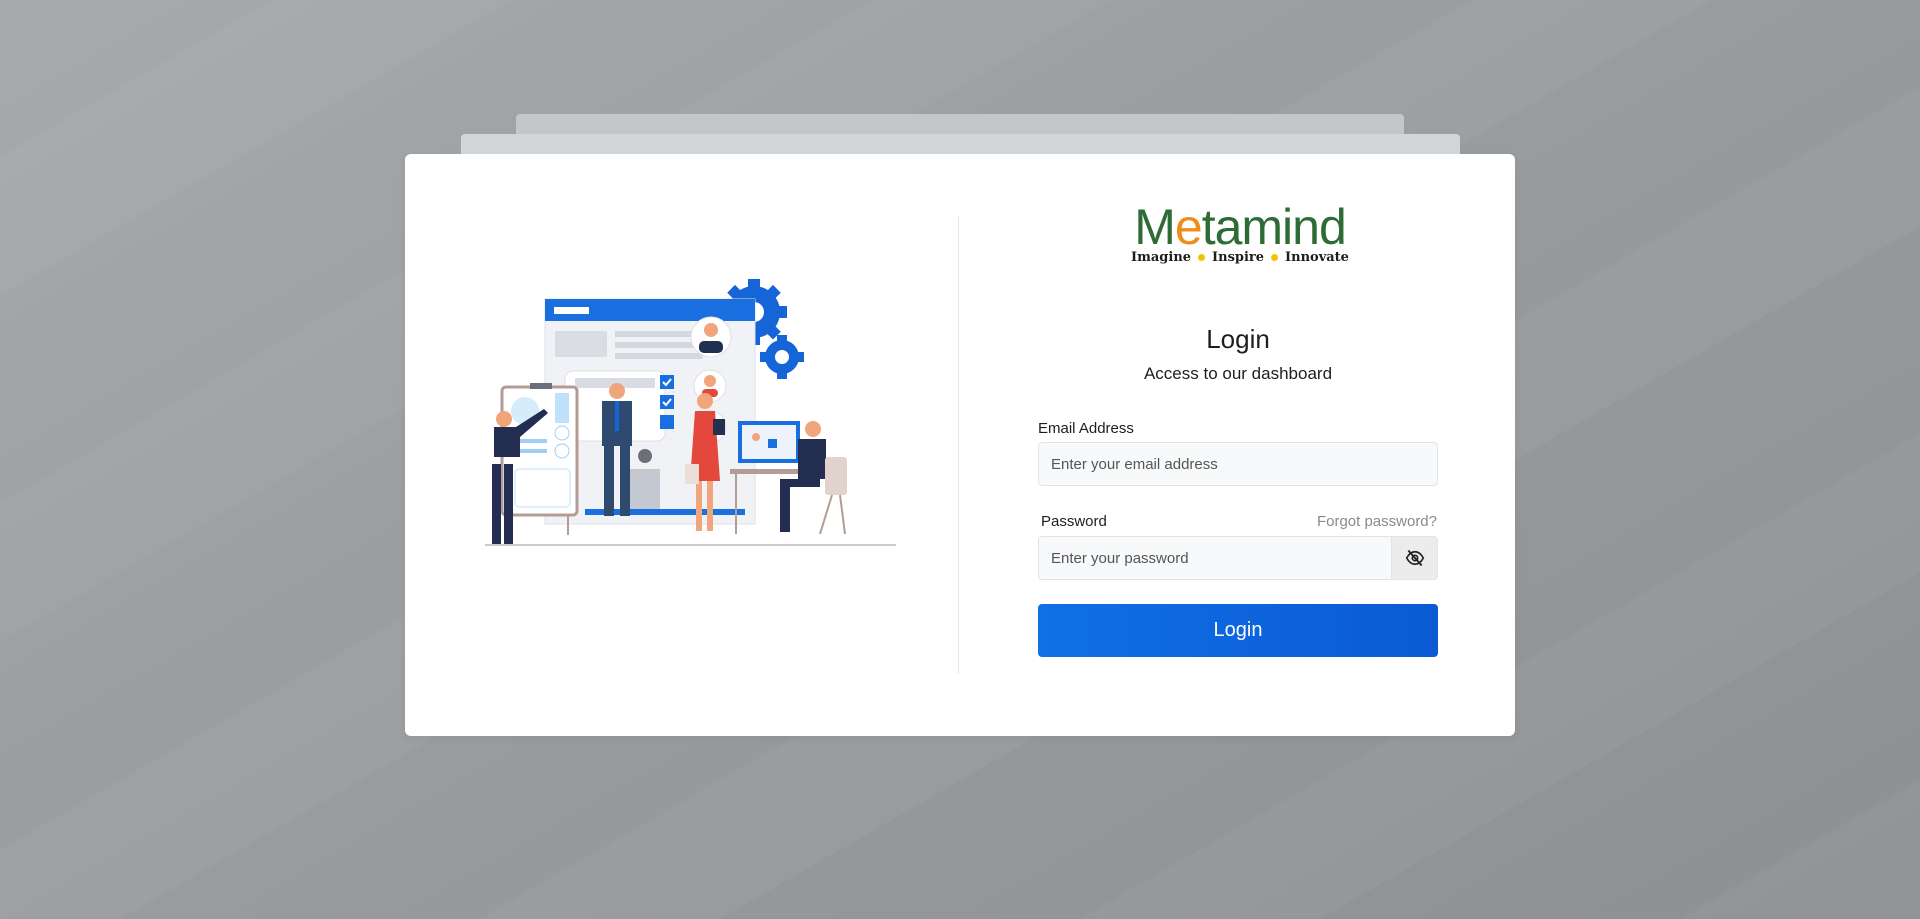  What do you see at coordinates (690, 412) in the screenshot?
I see `team-collaboration-illustration: +` at bounding box center [690, 412].